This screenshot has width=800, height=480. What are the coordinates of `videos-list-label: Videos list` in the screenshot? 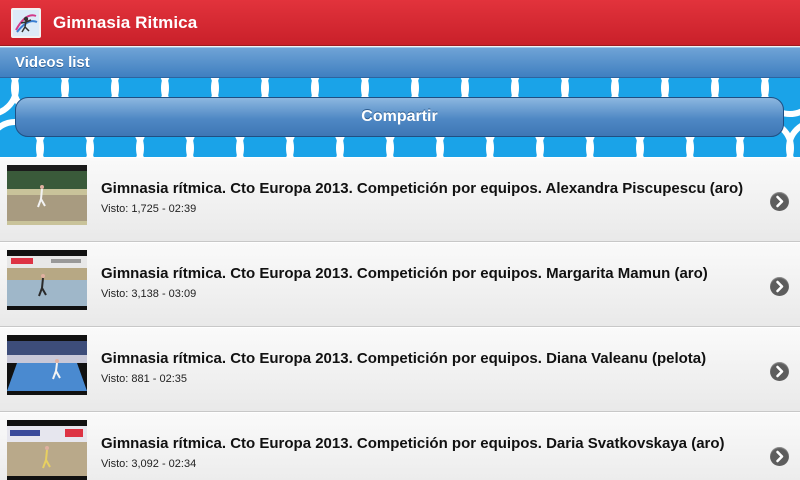 It's located at (52, 62).